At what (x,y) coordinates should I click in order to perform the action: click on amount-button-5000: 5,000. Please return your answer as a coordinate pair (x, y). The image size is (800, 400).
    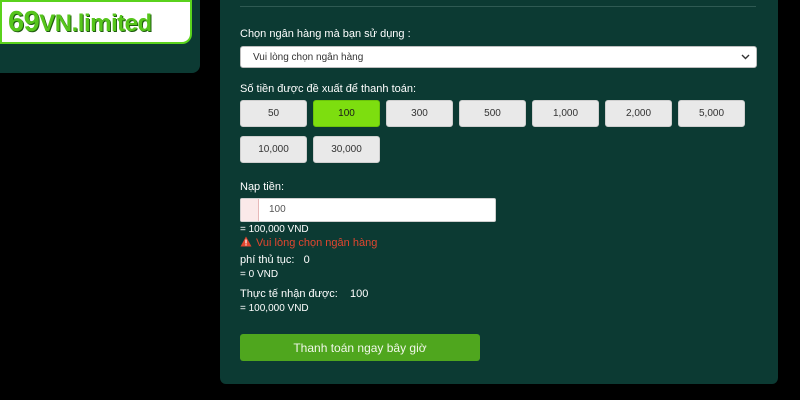
    Looking at the image, I should click on (711, 113).